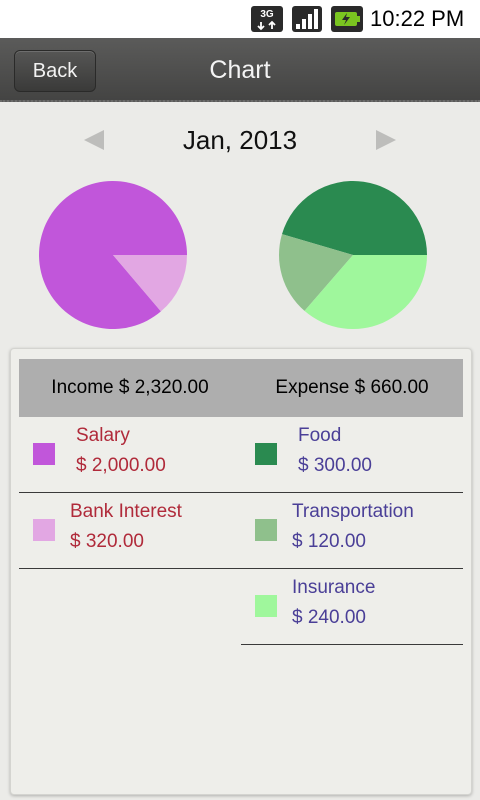 Image resolution: width=480 pixels, height=800 pixels. I want to click on item-name: Food, so click(320, 435).